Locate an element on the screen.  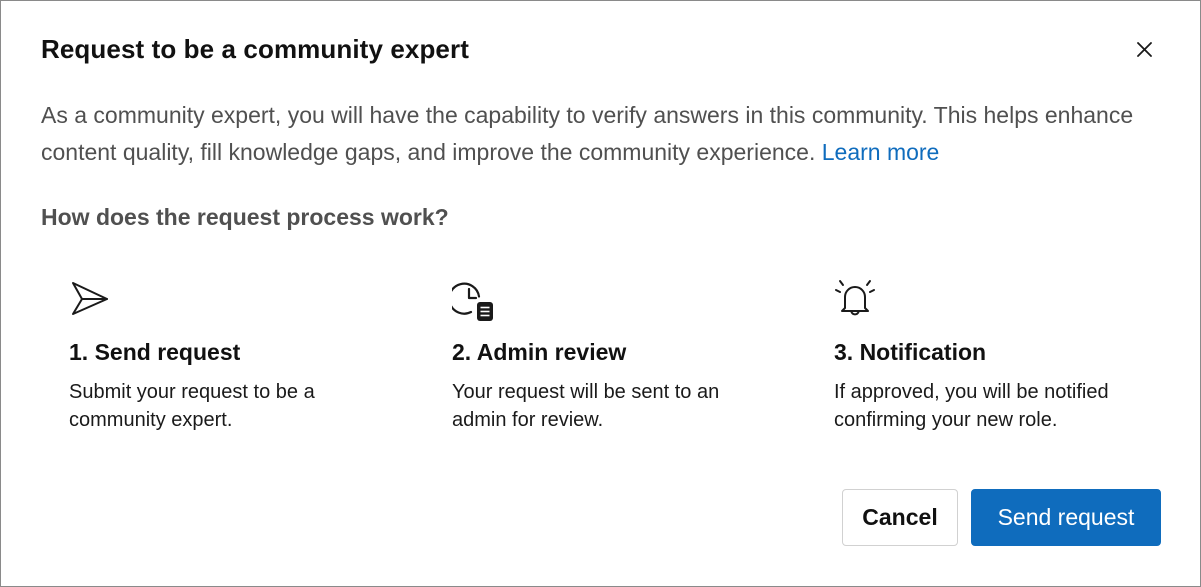
close-button is located at coordinates (1144, 49).